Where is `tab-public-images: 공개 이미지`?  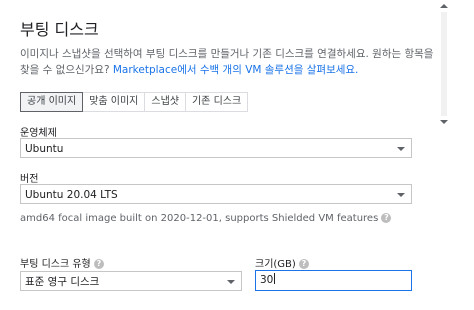
tab-public-images: 공개 이미지 is located at coordinates (52, 102).